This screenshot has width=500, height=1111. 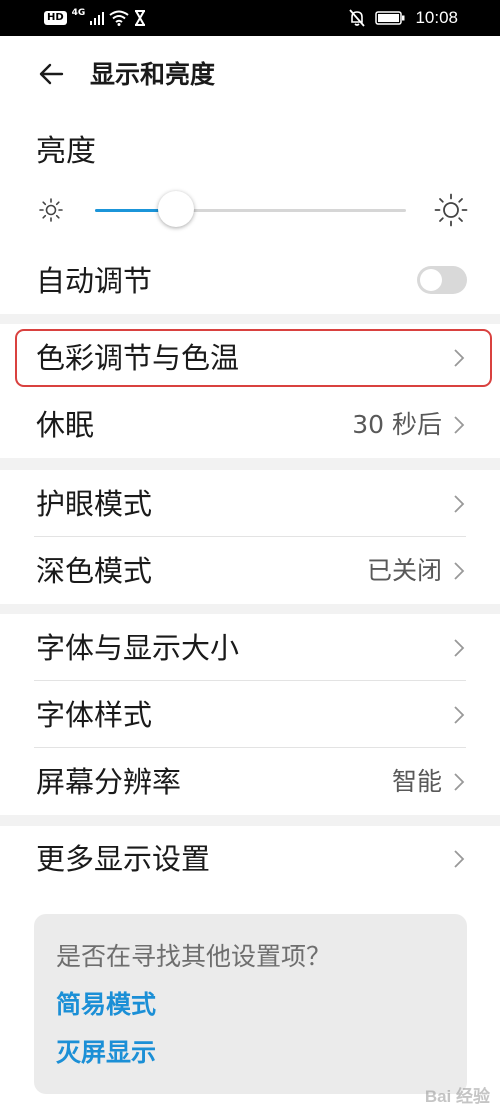 What do you see at coordinates (250, 1004) in the screenshot?
I see `suggestion-panel: 是否在寻找其他设置项？ 简易模式 灭屏显示` at bounding box center [250, 1004].